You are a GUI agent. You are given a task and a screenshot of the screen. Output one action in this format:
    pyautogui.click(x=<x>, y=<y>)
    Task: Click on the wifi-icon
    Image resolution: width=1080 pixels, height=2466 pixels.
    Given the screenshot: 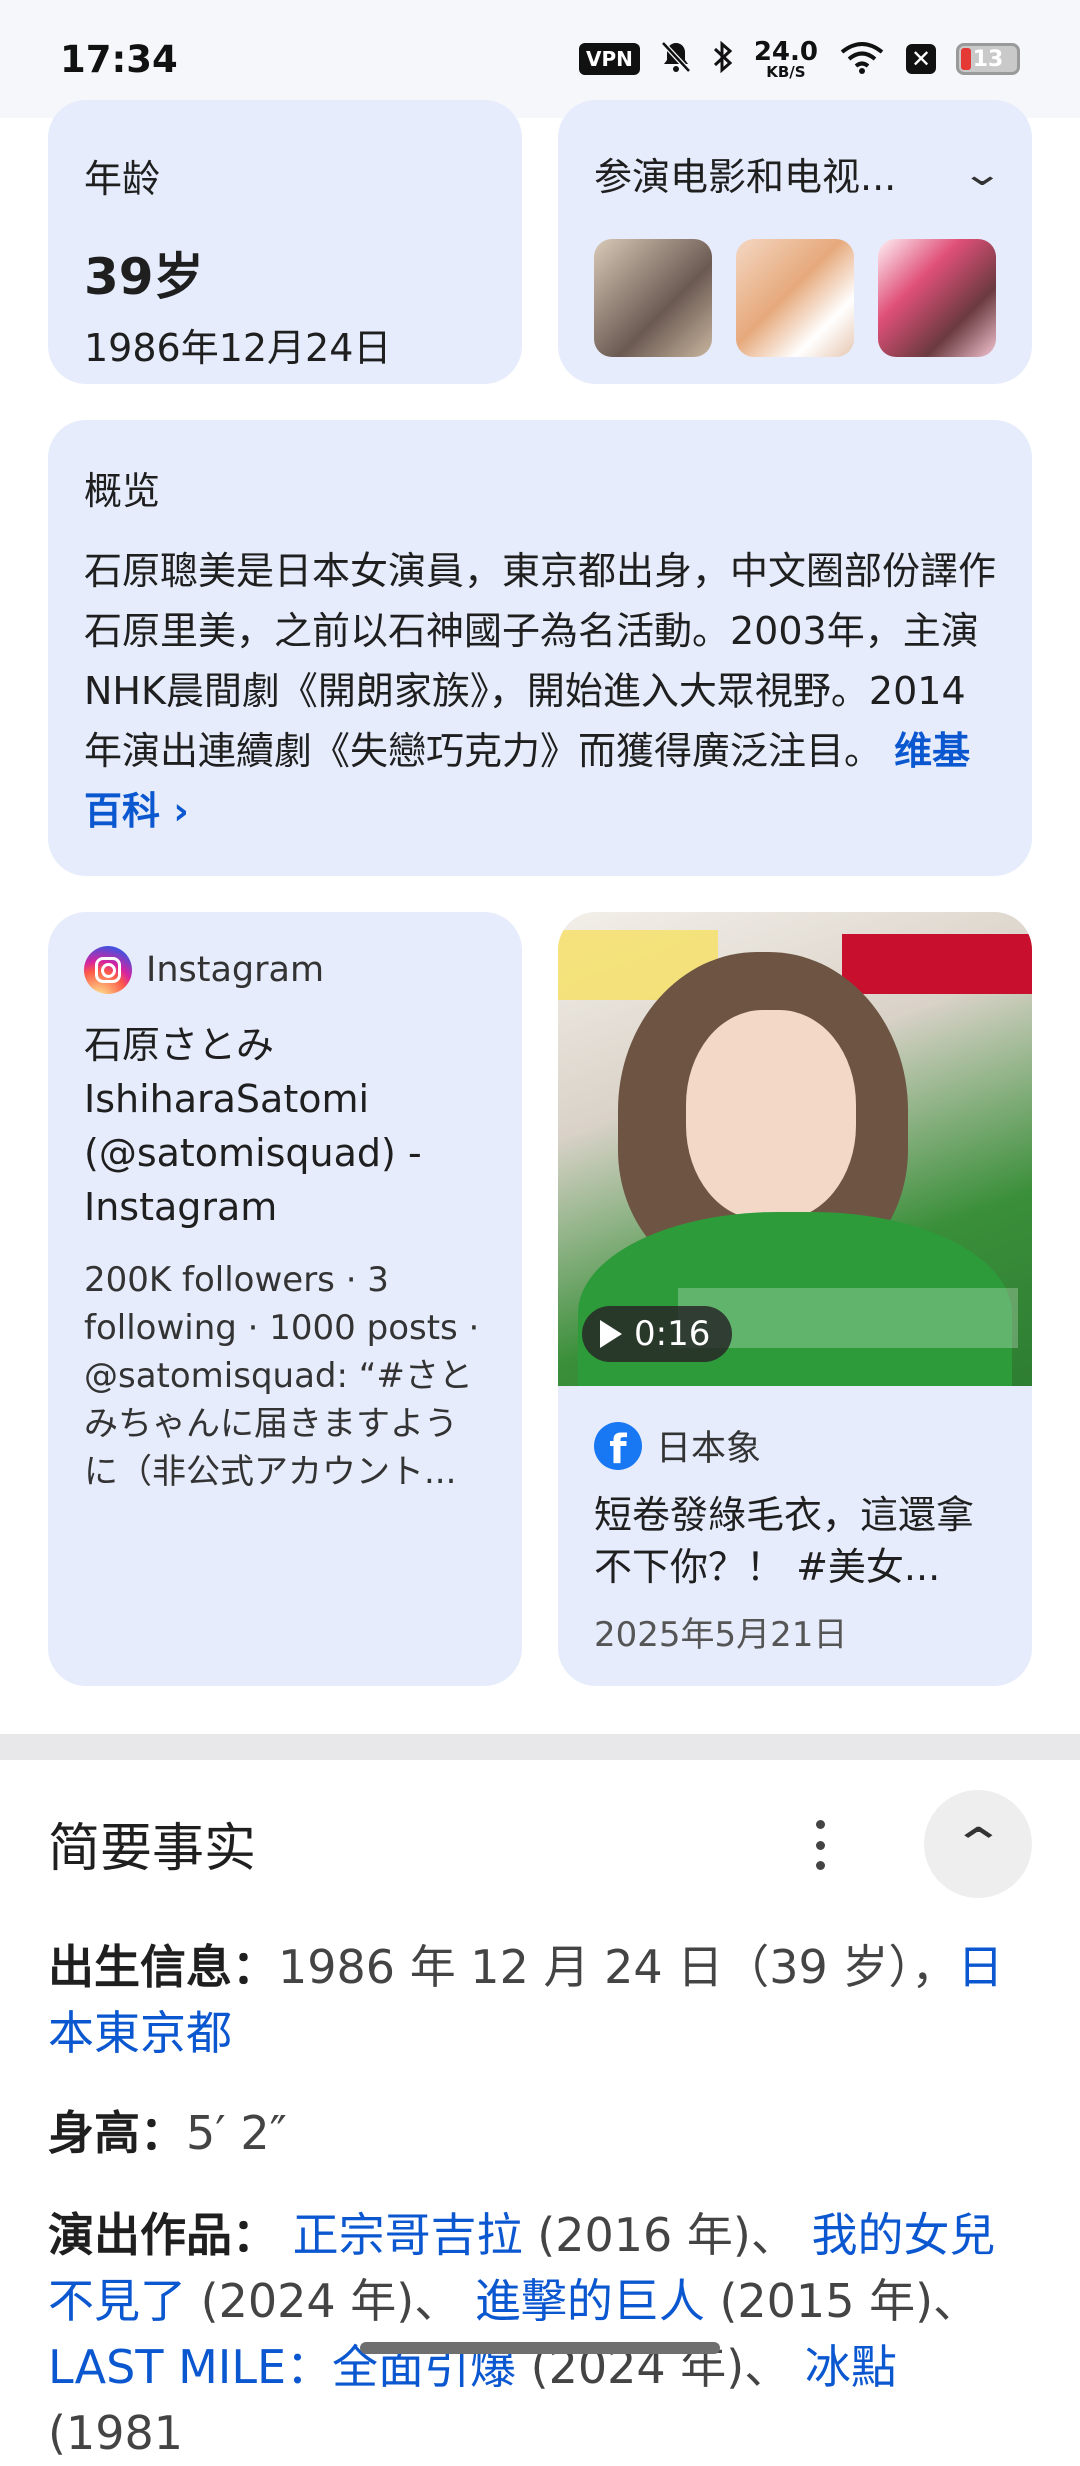 What is the action you would take?
    pyautogui.click(x=862, y=59)
    